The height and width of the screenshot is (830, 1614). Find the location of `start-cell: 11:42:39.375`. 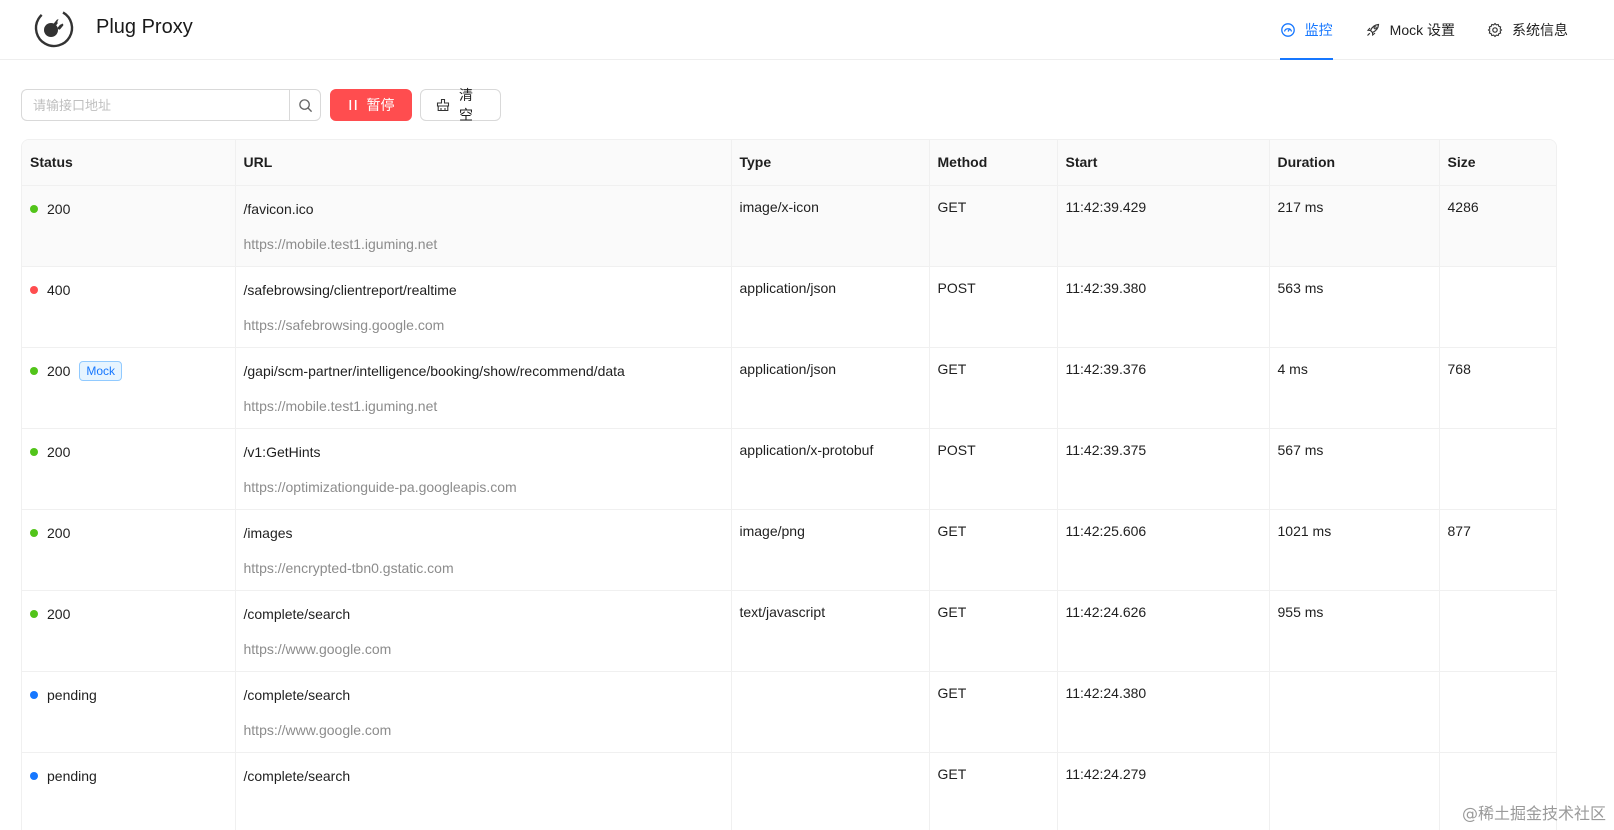

start-cell: 11:42:39.375 is located at coordinates (1162, 469).